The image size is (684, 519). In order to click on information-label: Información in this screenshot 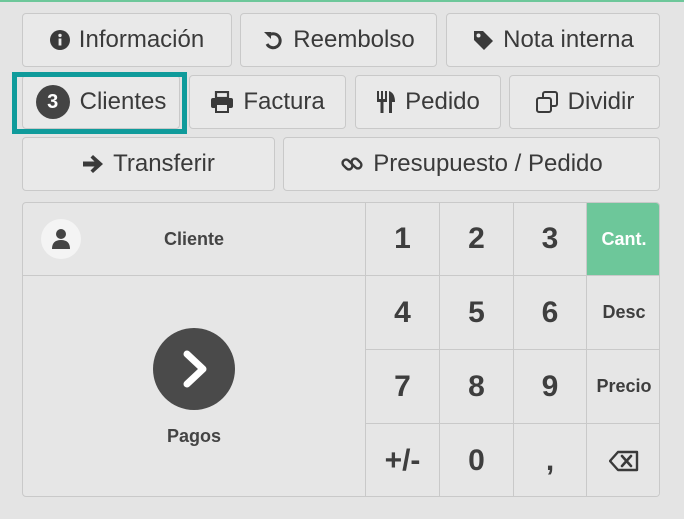, I will do `click(141, 39)`.